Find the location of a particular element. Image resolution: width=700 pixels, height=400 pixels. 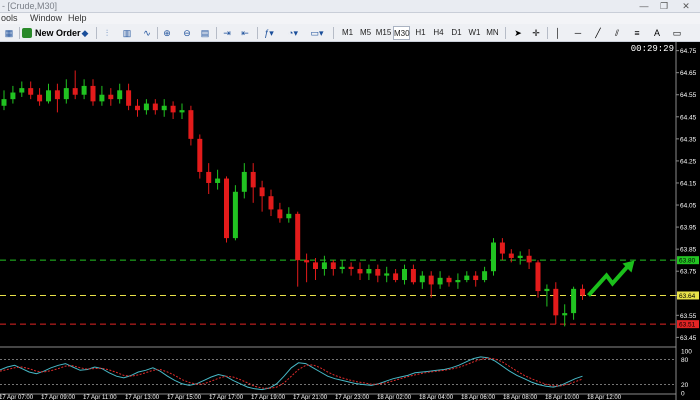

cursor-icon: ➤ is located at coordinates (518, 33).